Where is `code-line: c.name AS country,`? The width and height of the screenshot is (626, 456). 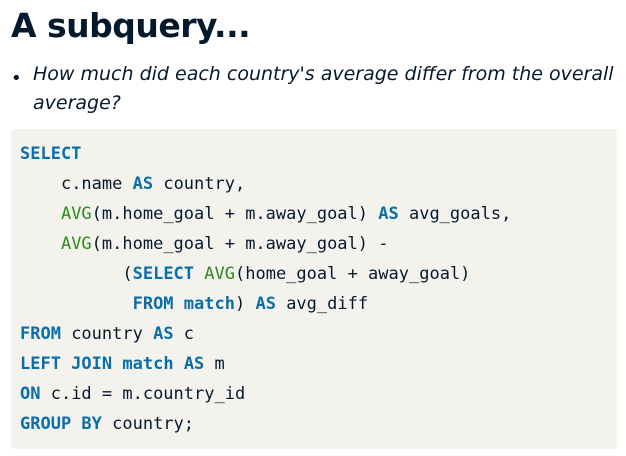
code-line: c.name AS country, is located at coordinates (132, 184).